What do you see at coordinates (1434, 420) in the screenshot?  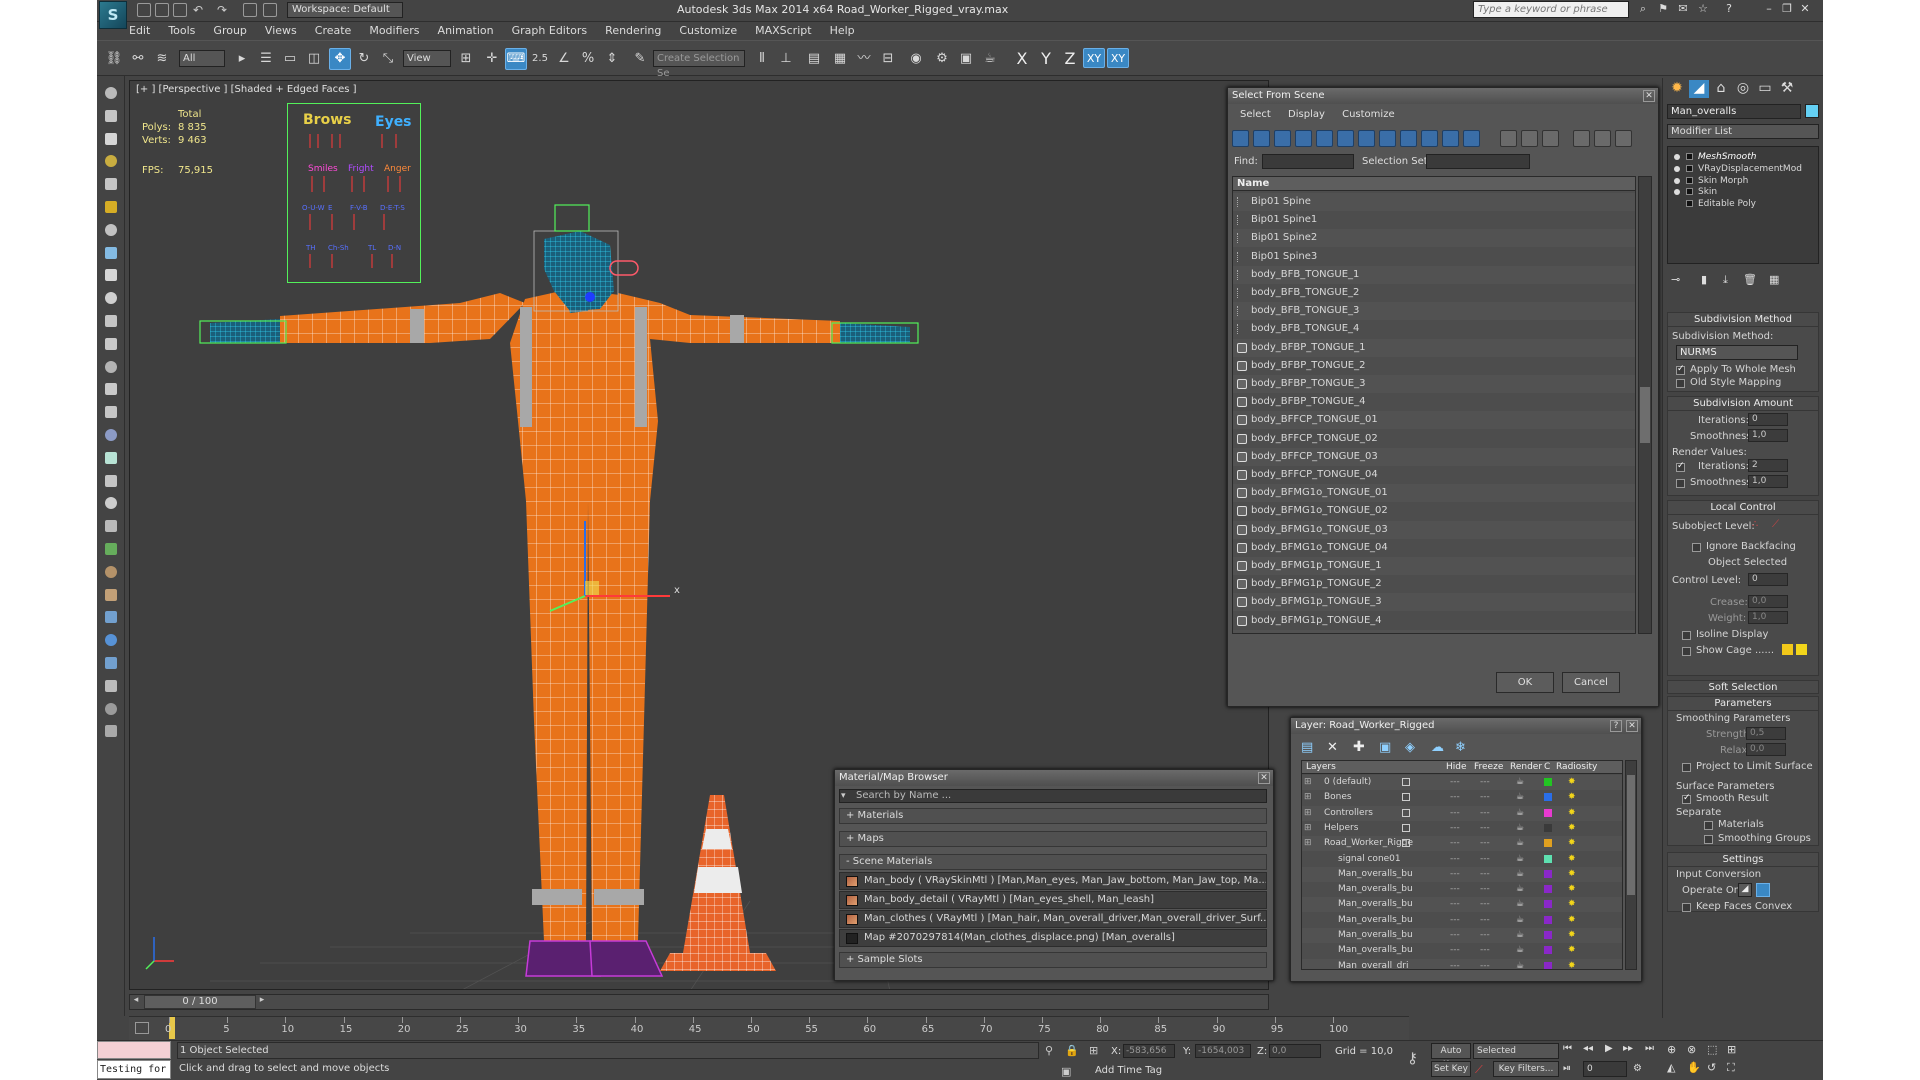 I see `scene-row: body_BFFCP_TONGUE_01` at bounding box center [1434, 420].